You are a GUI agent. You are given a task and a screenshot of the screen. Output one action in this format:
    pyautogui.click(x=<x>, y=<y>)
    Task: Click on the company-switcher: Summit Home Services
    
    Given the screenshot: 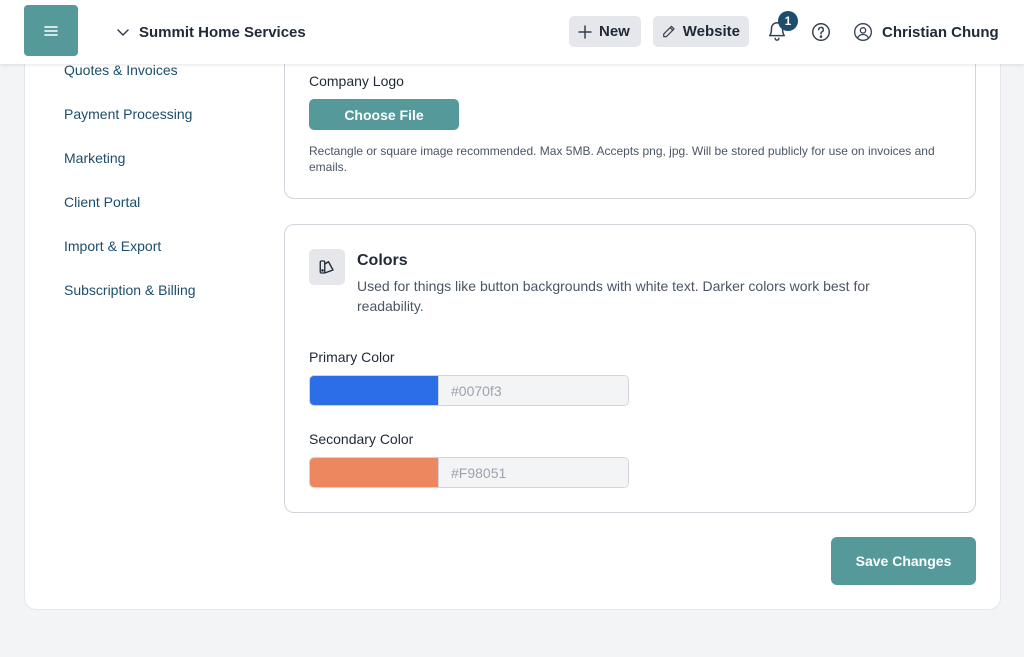 What is the action you would take?
    pyautogui.click(x=211, y=32)
    